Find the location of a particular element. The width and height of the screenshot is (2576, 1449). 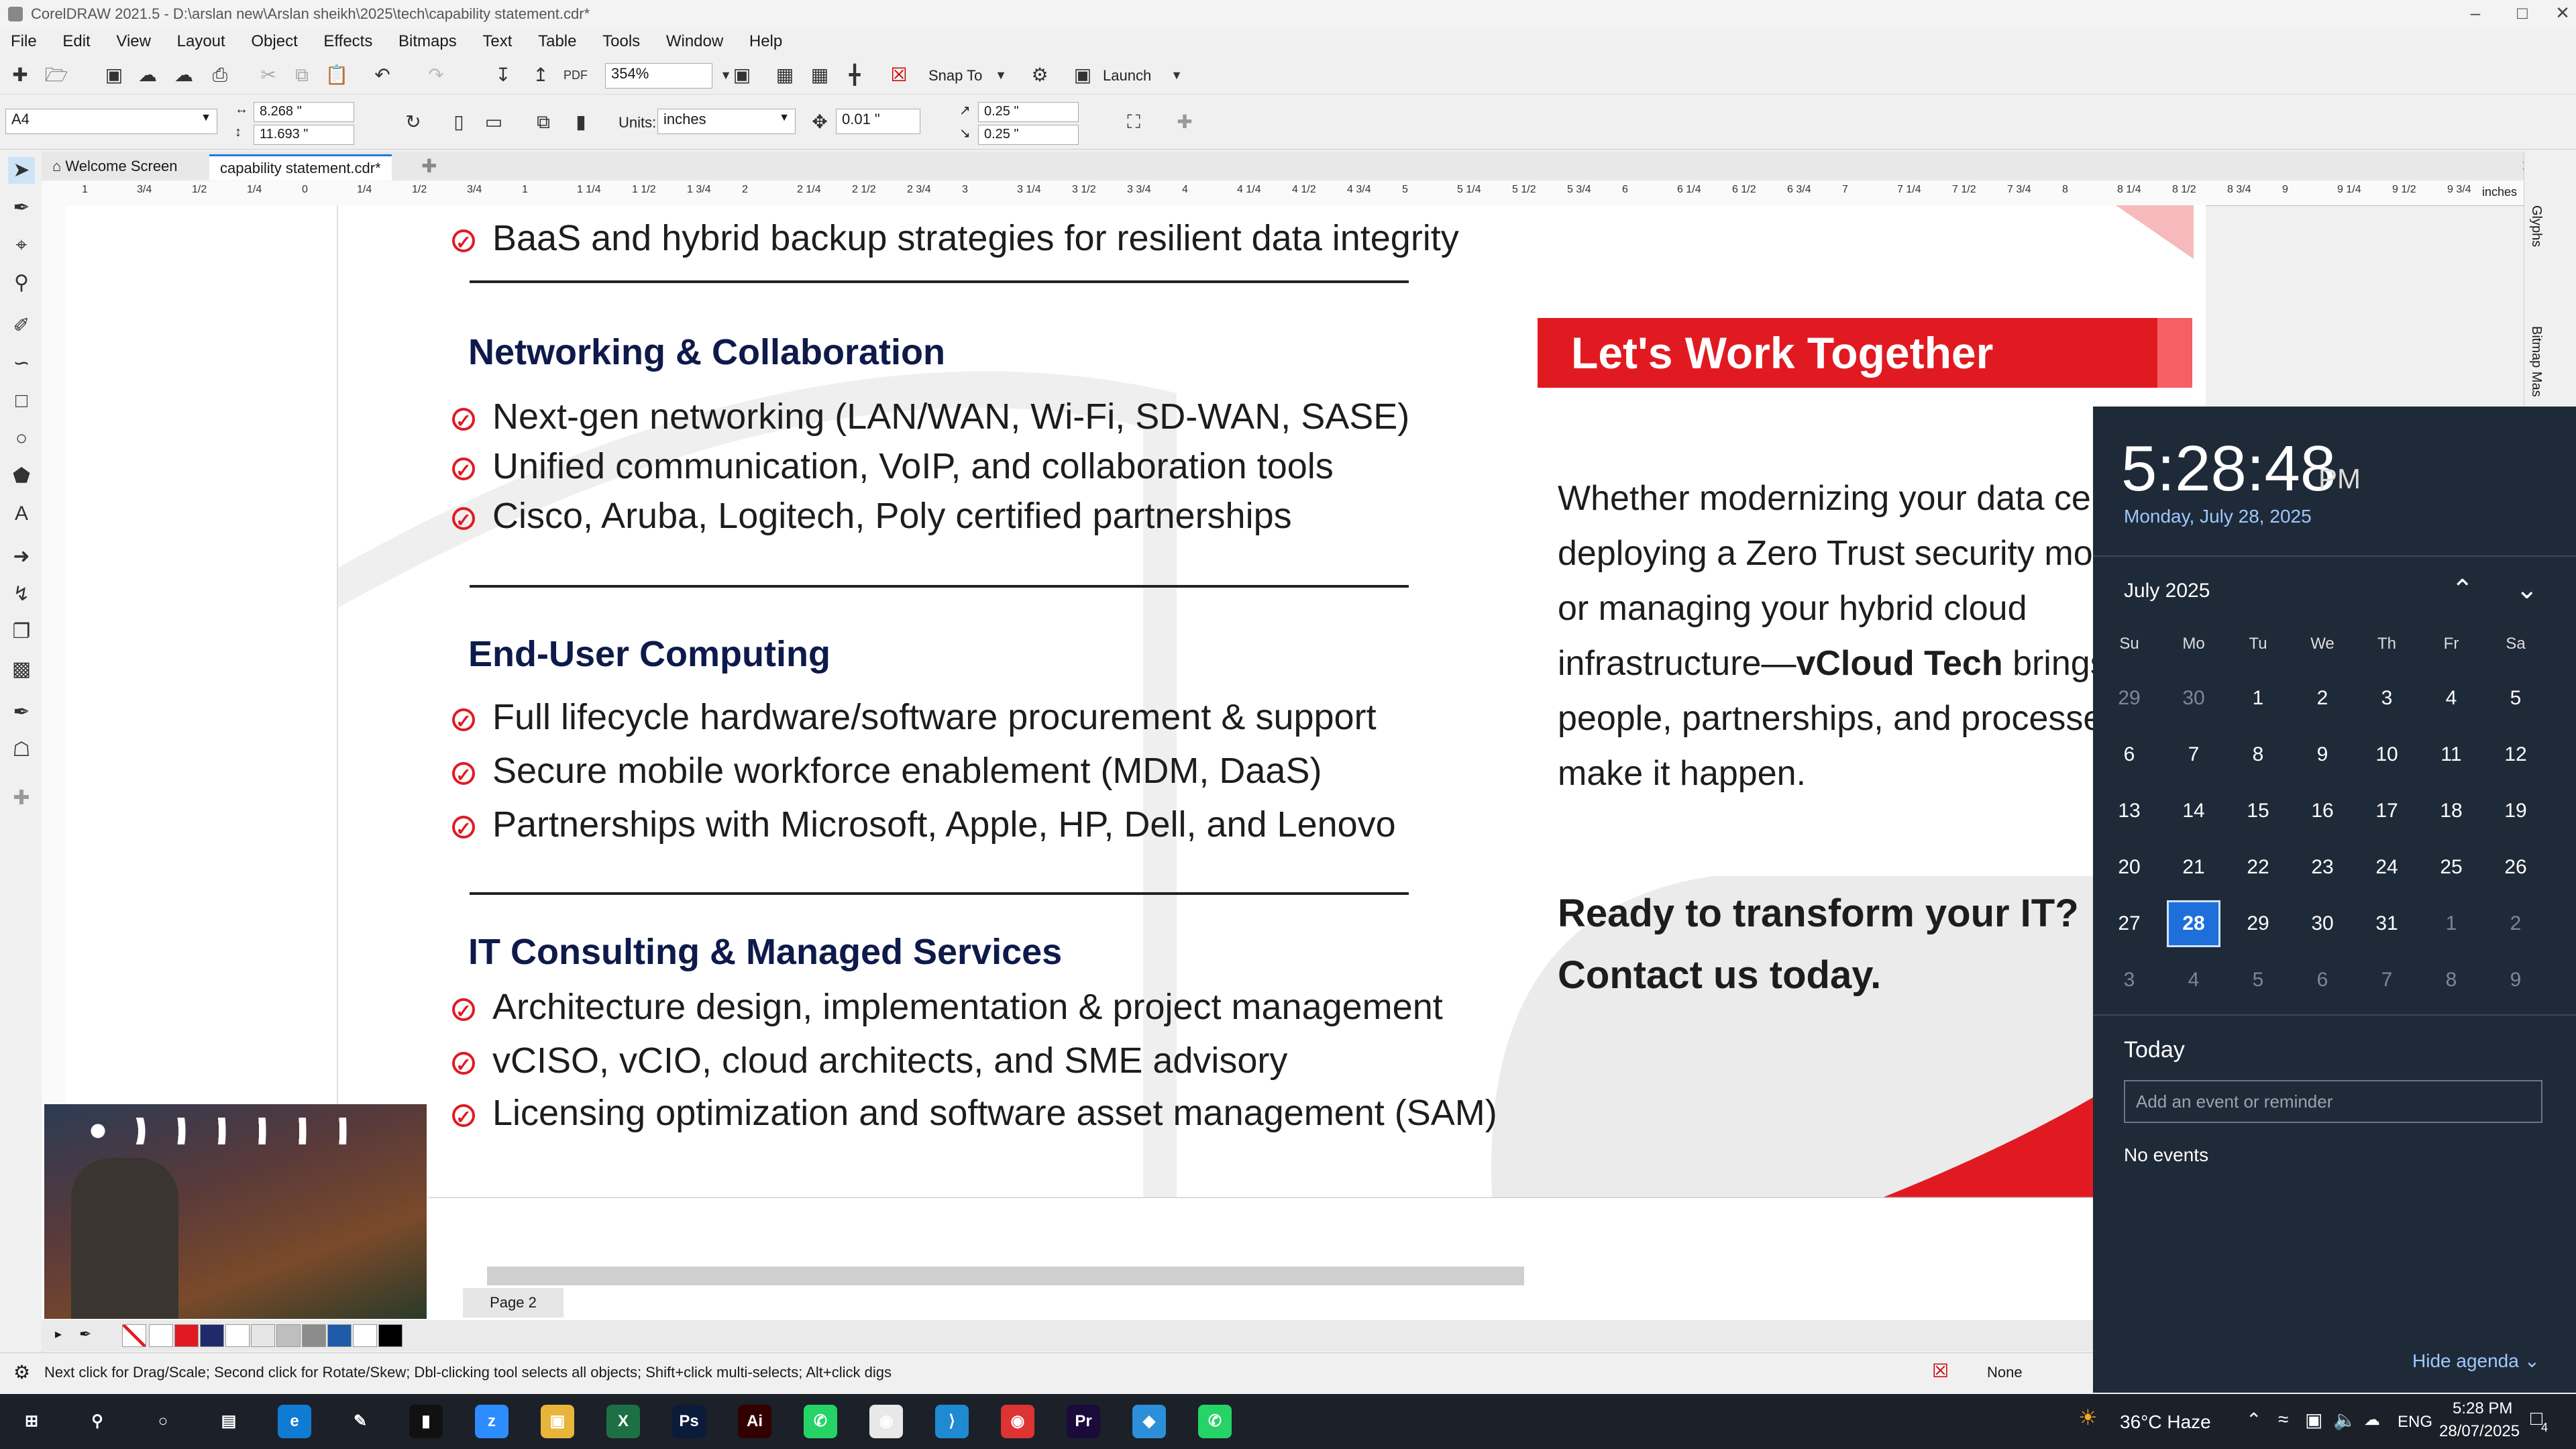

menu-text: Text is located at coordinates (497, 41).